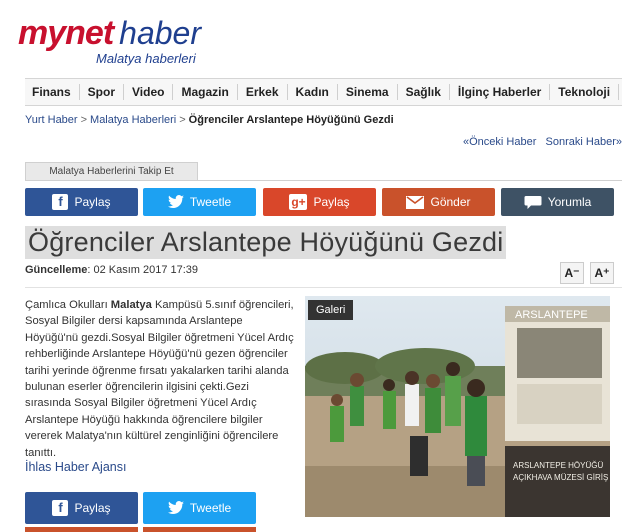 This screenshot has height=532, width=622. What do you see at coordinates (143, 270) in the screenshot?
I see `update-value: : 02 Kasım 2017 17:39` at bounding box center [143, 270].